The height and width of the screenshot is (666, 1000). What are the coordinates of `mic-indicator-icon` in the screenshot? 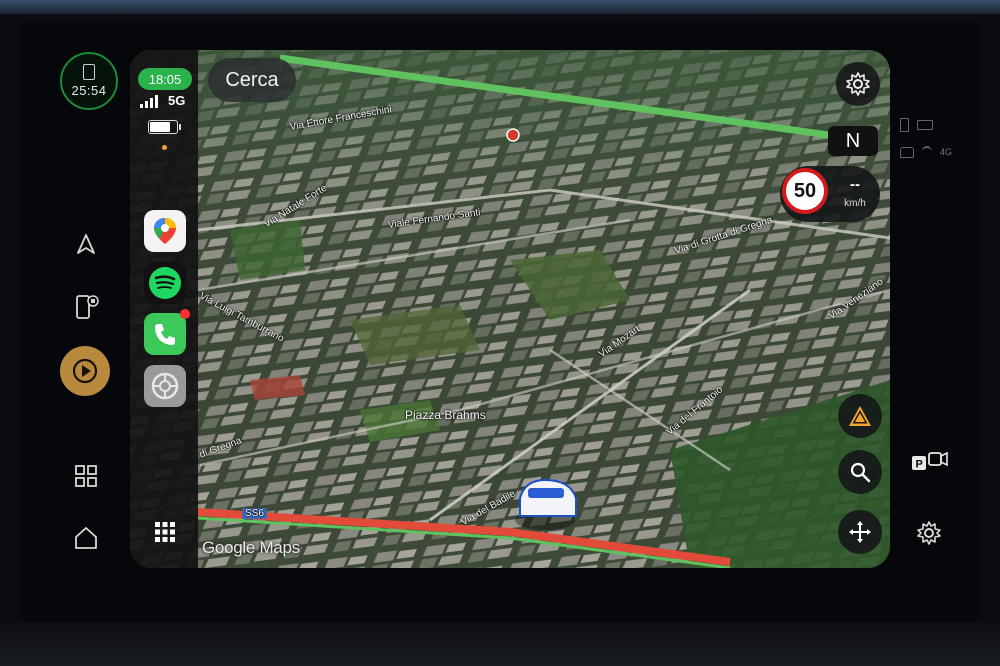 It's located at (164, 147).